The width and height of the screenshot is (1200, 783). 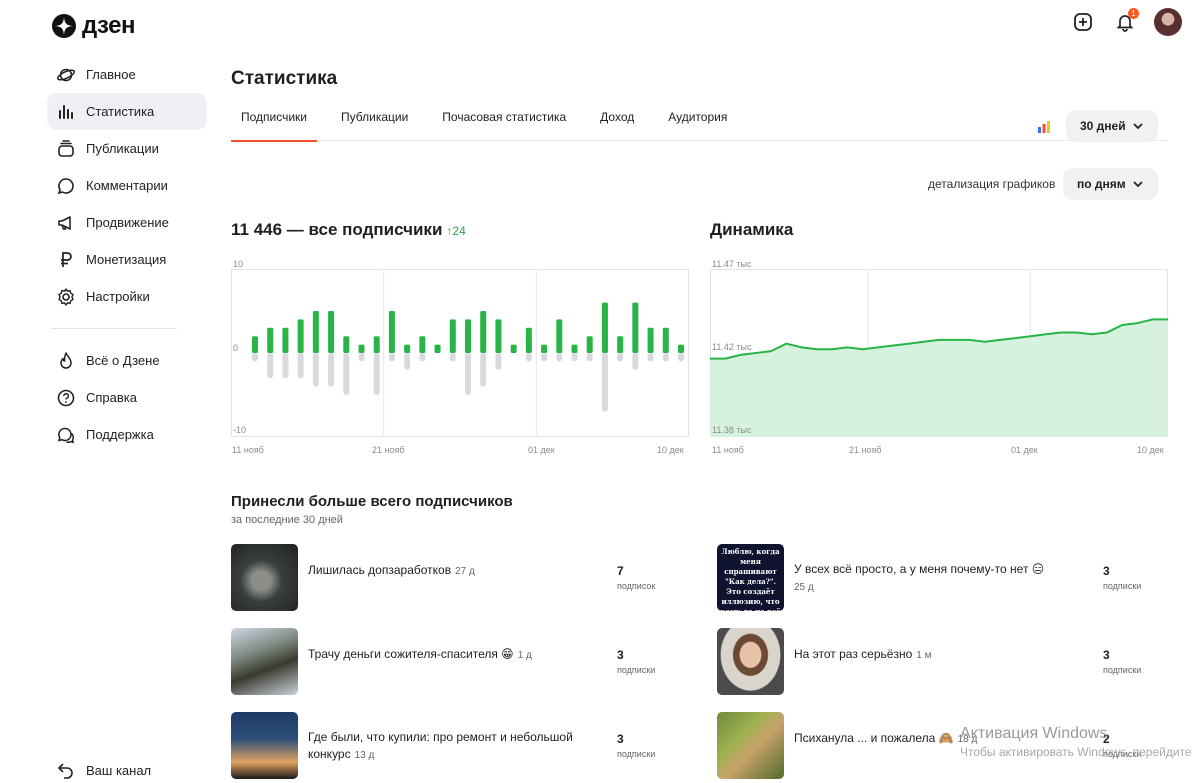 What do you see at coordinates (119, 770) in the screenshot?
I see `sidebar-item-label: Ваш канал` at bounding box center [119, 770].